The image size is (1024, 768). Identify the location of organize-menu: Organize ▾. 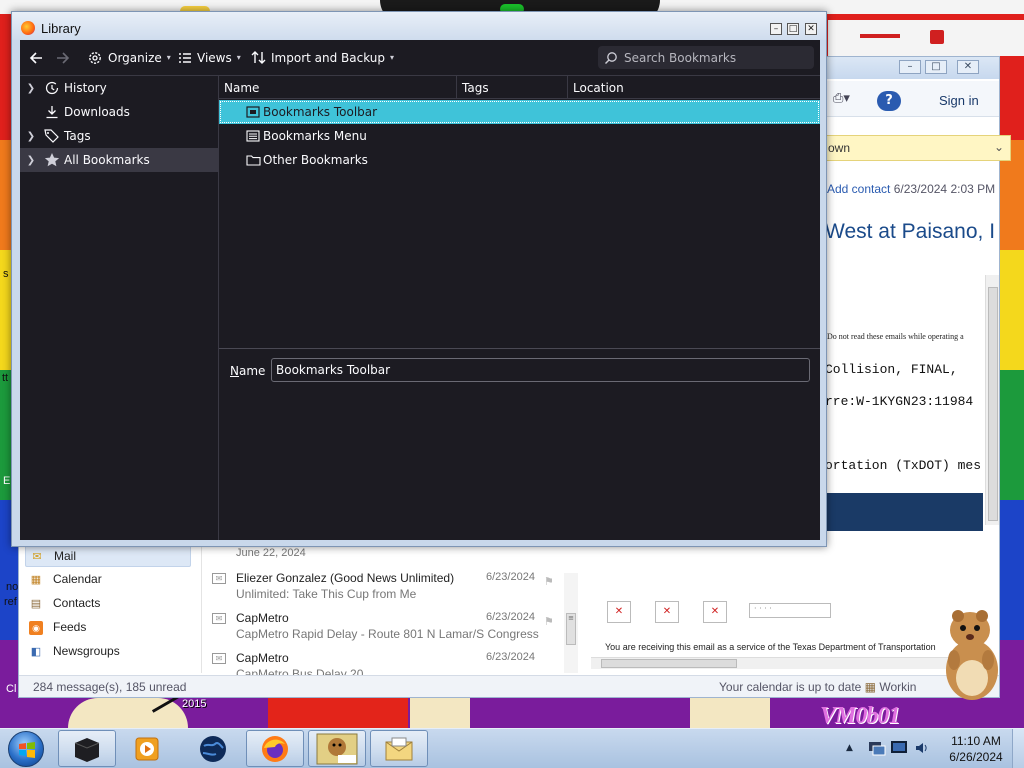
(129, 57).